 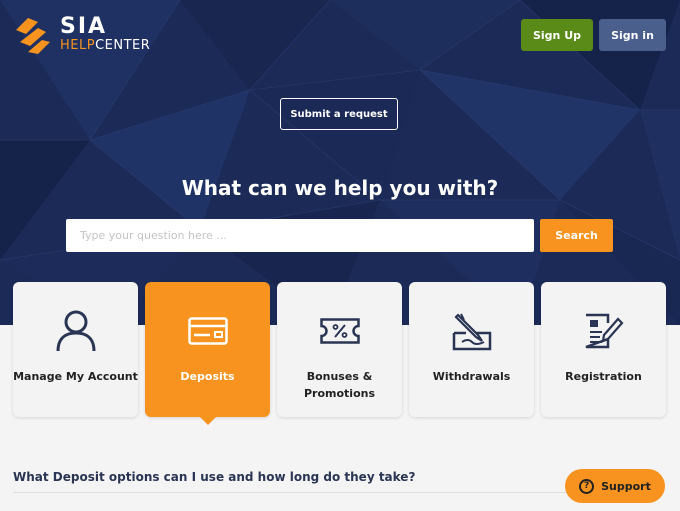 I want to click on submit-request-button: Submit a request, so click(x=339, y=114).